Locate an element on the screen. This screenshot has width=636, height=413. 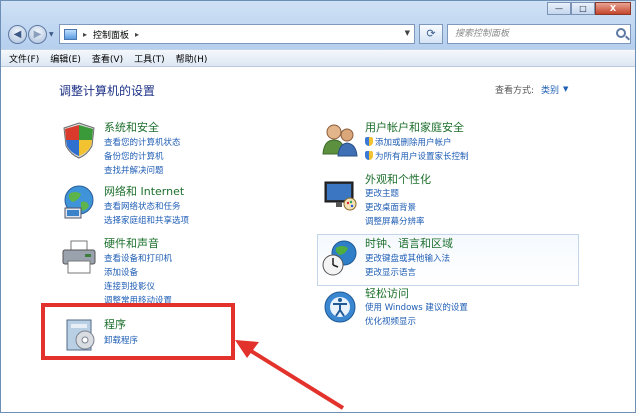
link-devices-printers: 查看设备和打印机 is located at coordinates (138, 258).